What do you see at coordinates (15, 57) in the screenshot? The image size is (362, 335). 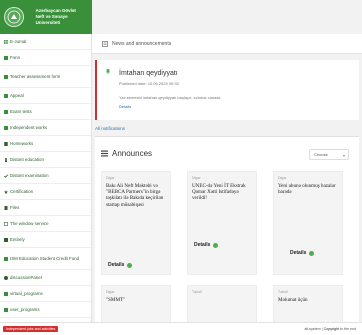 I see `sidebar-item-label: Fənn` at bounding box center [15, 57].